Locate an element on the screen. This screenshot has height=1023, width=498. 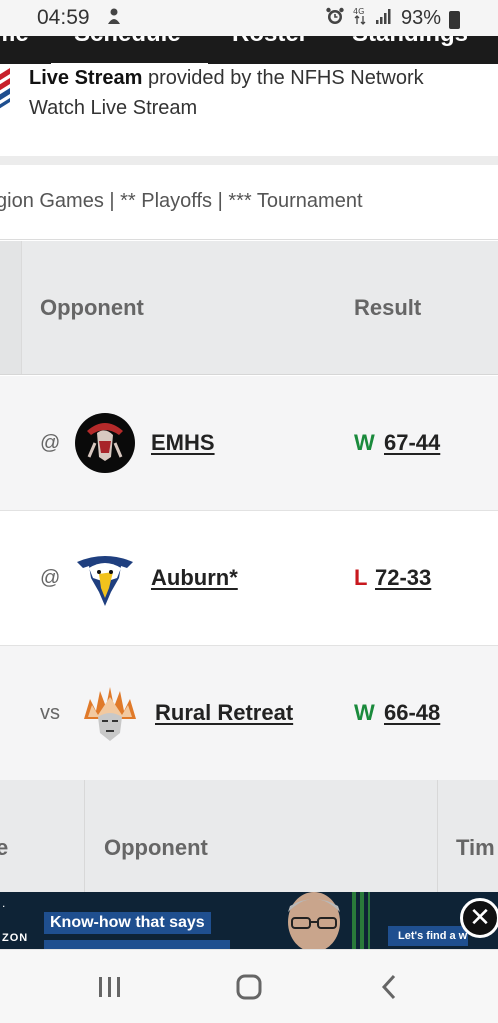
signal-icon is located at coordinates (384, 18).